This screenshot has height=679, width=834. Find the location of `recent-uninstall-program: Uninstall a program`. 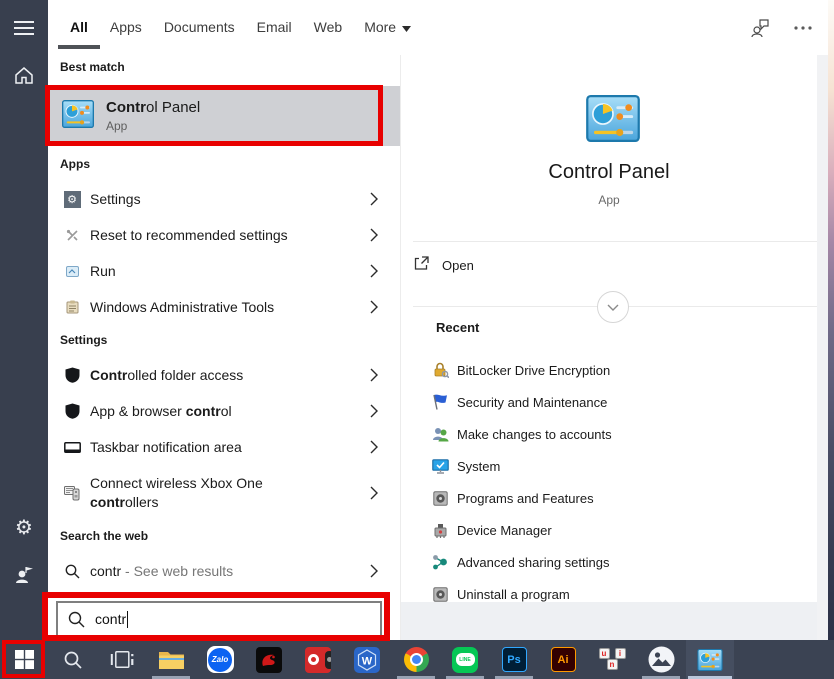

recent-uninstall-program: Uninstall a program is located at coordinates (609, 594).